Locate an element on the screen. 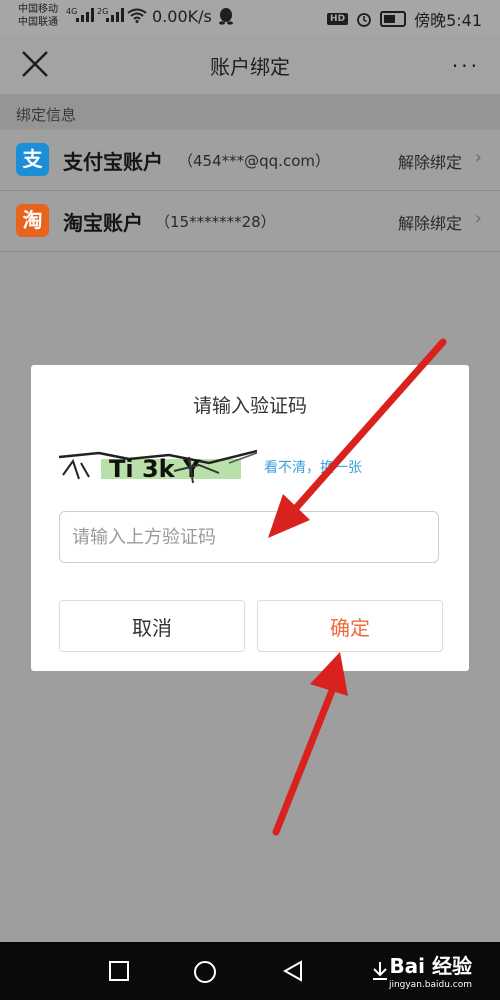 The image size is (500, 1000). cancel-button: 取消 is located at coordinates (152, 626).